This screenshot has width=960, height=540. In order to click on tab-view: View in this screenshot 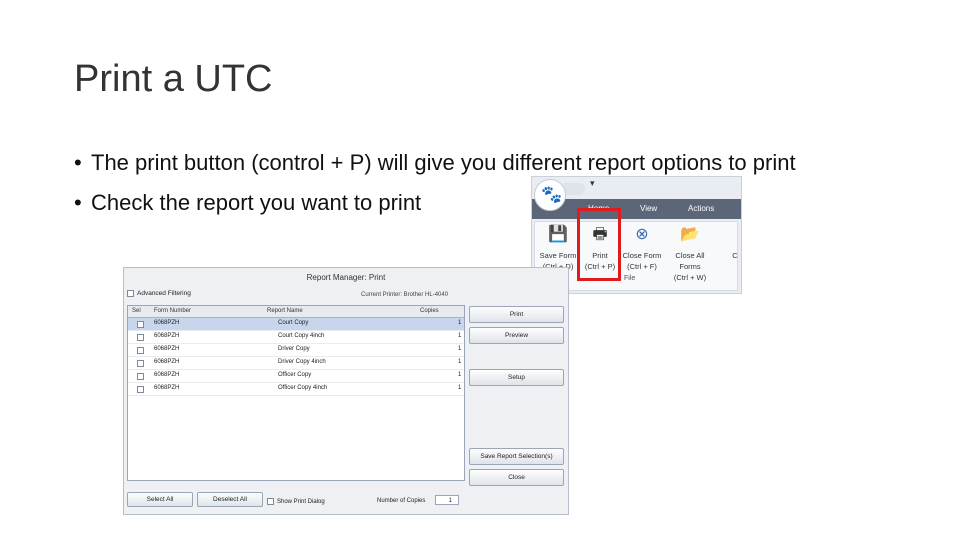, I will do `click(648, 208)`.